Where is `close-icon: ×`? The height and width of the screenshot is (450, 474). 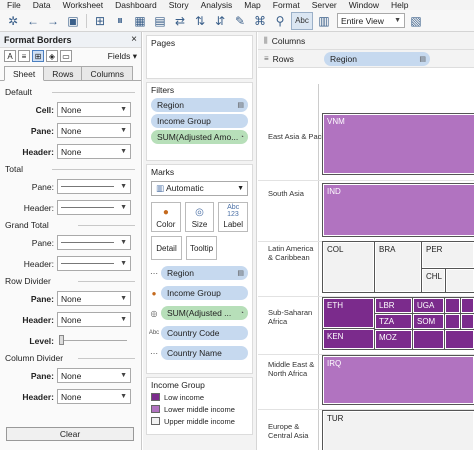 close-icon: × is located at coordinates (134, 39).